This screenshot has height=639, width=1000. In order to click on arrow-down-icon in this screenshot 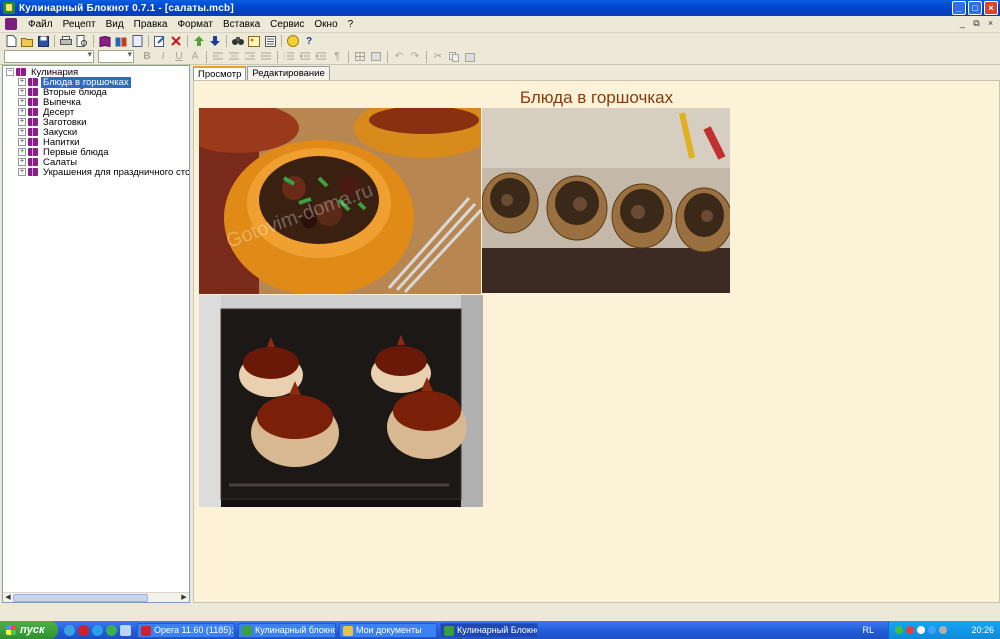, I will do `click(215, 41)`.